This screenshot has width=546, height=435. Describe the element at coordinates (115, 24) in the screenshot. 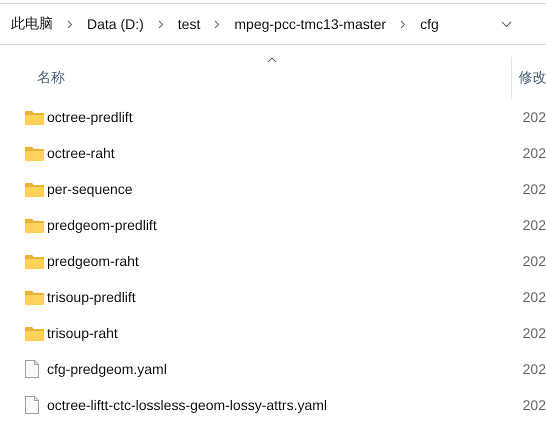

I see `breadcrumb-item: Data (D:)` at that location.